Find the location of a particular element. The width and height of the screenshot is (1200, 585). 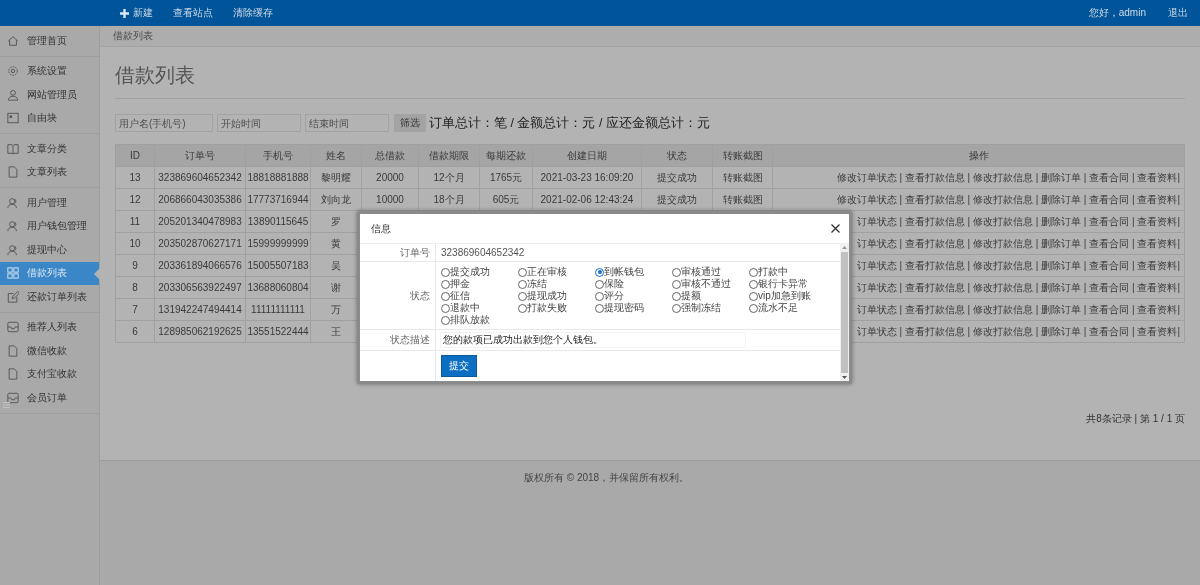

sidebar-item: 推荐人列表 is located at coordinates (49, 327).